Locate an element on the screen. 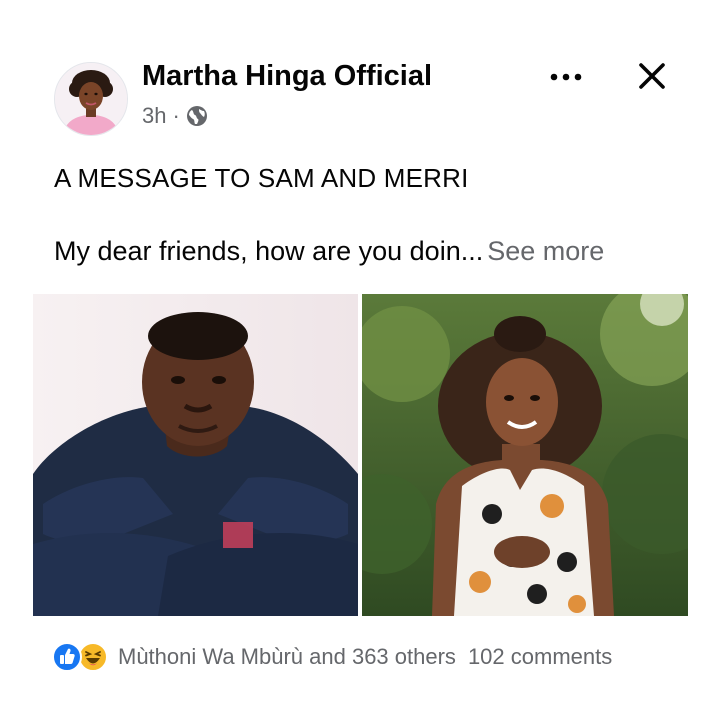 The height and width of the screenshot is (726, 720). more-options-button is located at coordinates (566, 77).